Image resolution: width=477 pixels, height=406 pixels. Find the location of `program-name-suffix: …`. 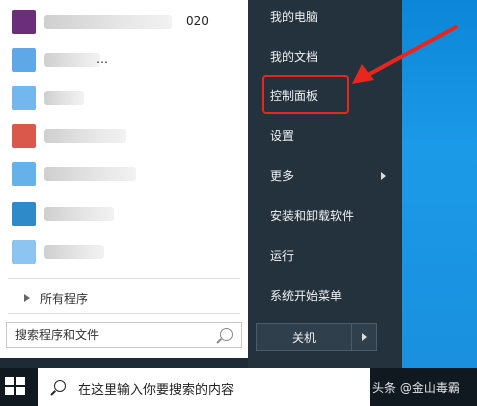

program-name-suffix: … is located at coordinates (102, 59).